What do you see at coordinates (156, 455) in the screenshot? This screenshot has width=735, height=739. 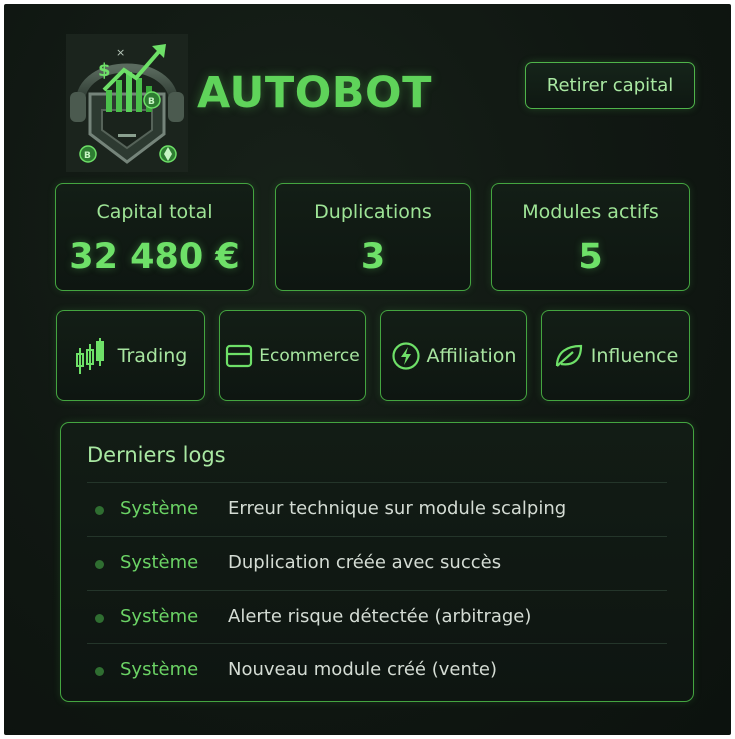 I see `logs-title: Derniers logs` at bounding box center [156, 455].